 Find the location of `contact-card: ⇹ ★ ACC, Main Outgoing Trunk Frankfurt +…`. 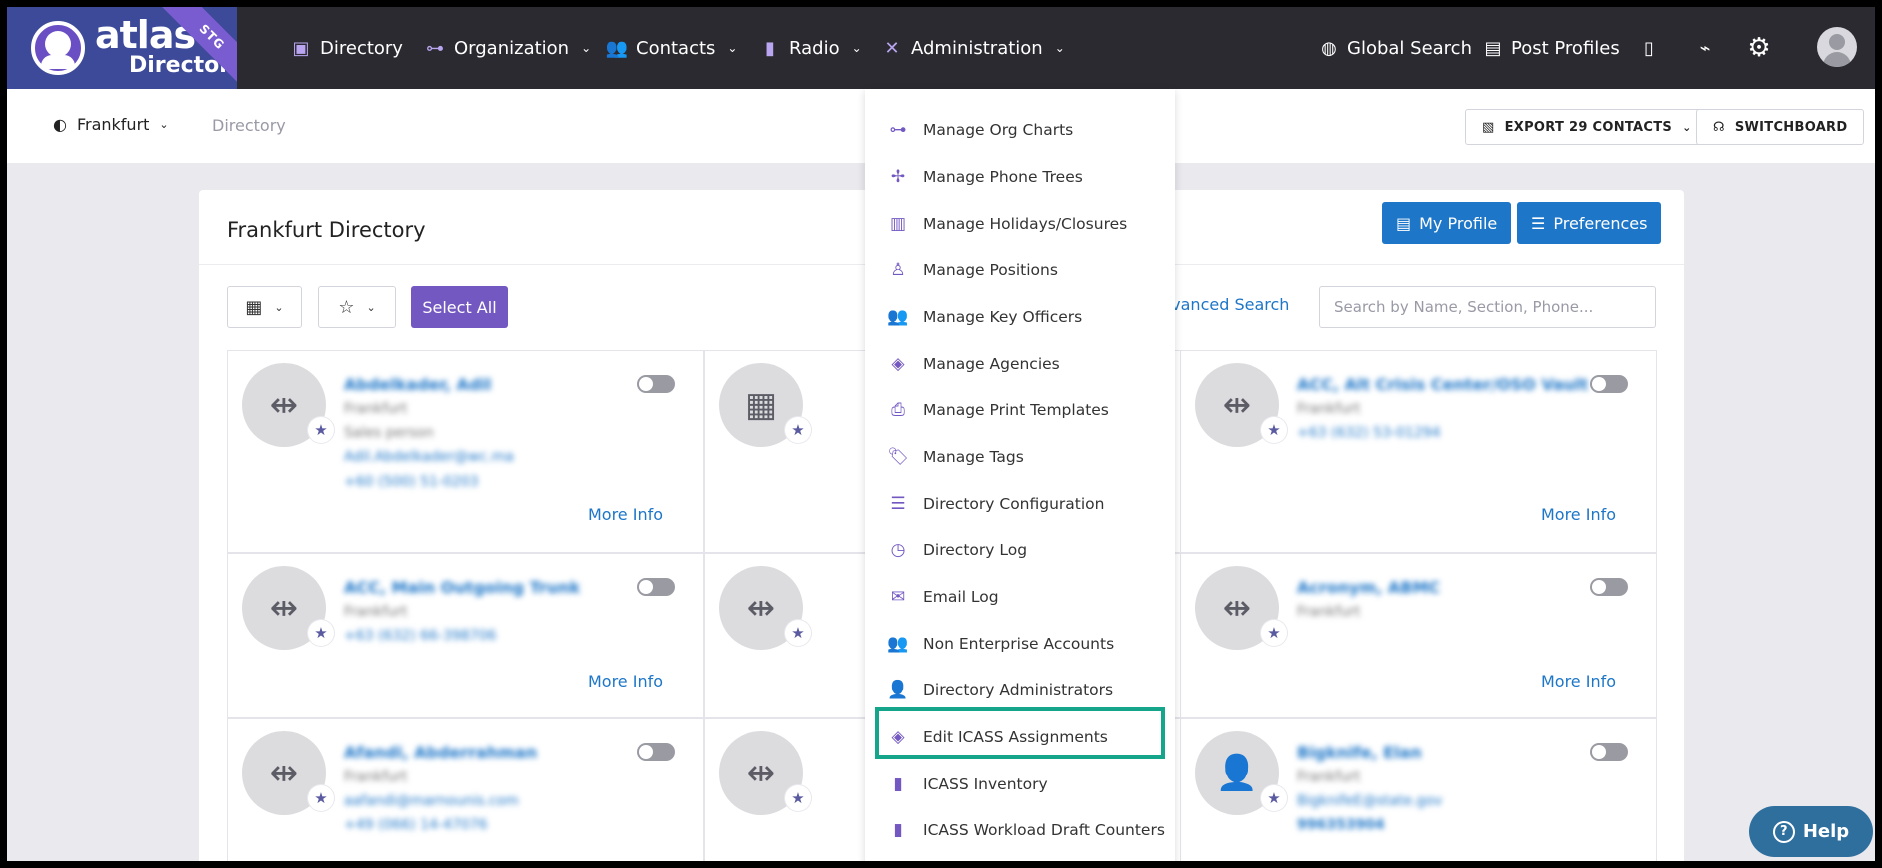

contact-card: ⇹ ★ ACC, Main Outgoing Trunk Frankfurt +… is located at coordinates (465, 635).